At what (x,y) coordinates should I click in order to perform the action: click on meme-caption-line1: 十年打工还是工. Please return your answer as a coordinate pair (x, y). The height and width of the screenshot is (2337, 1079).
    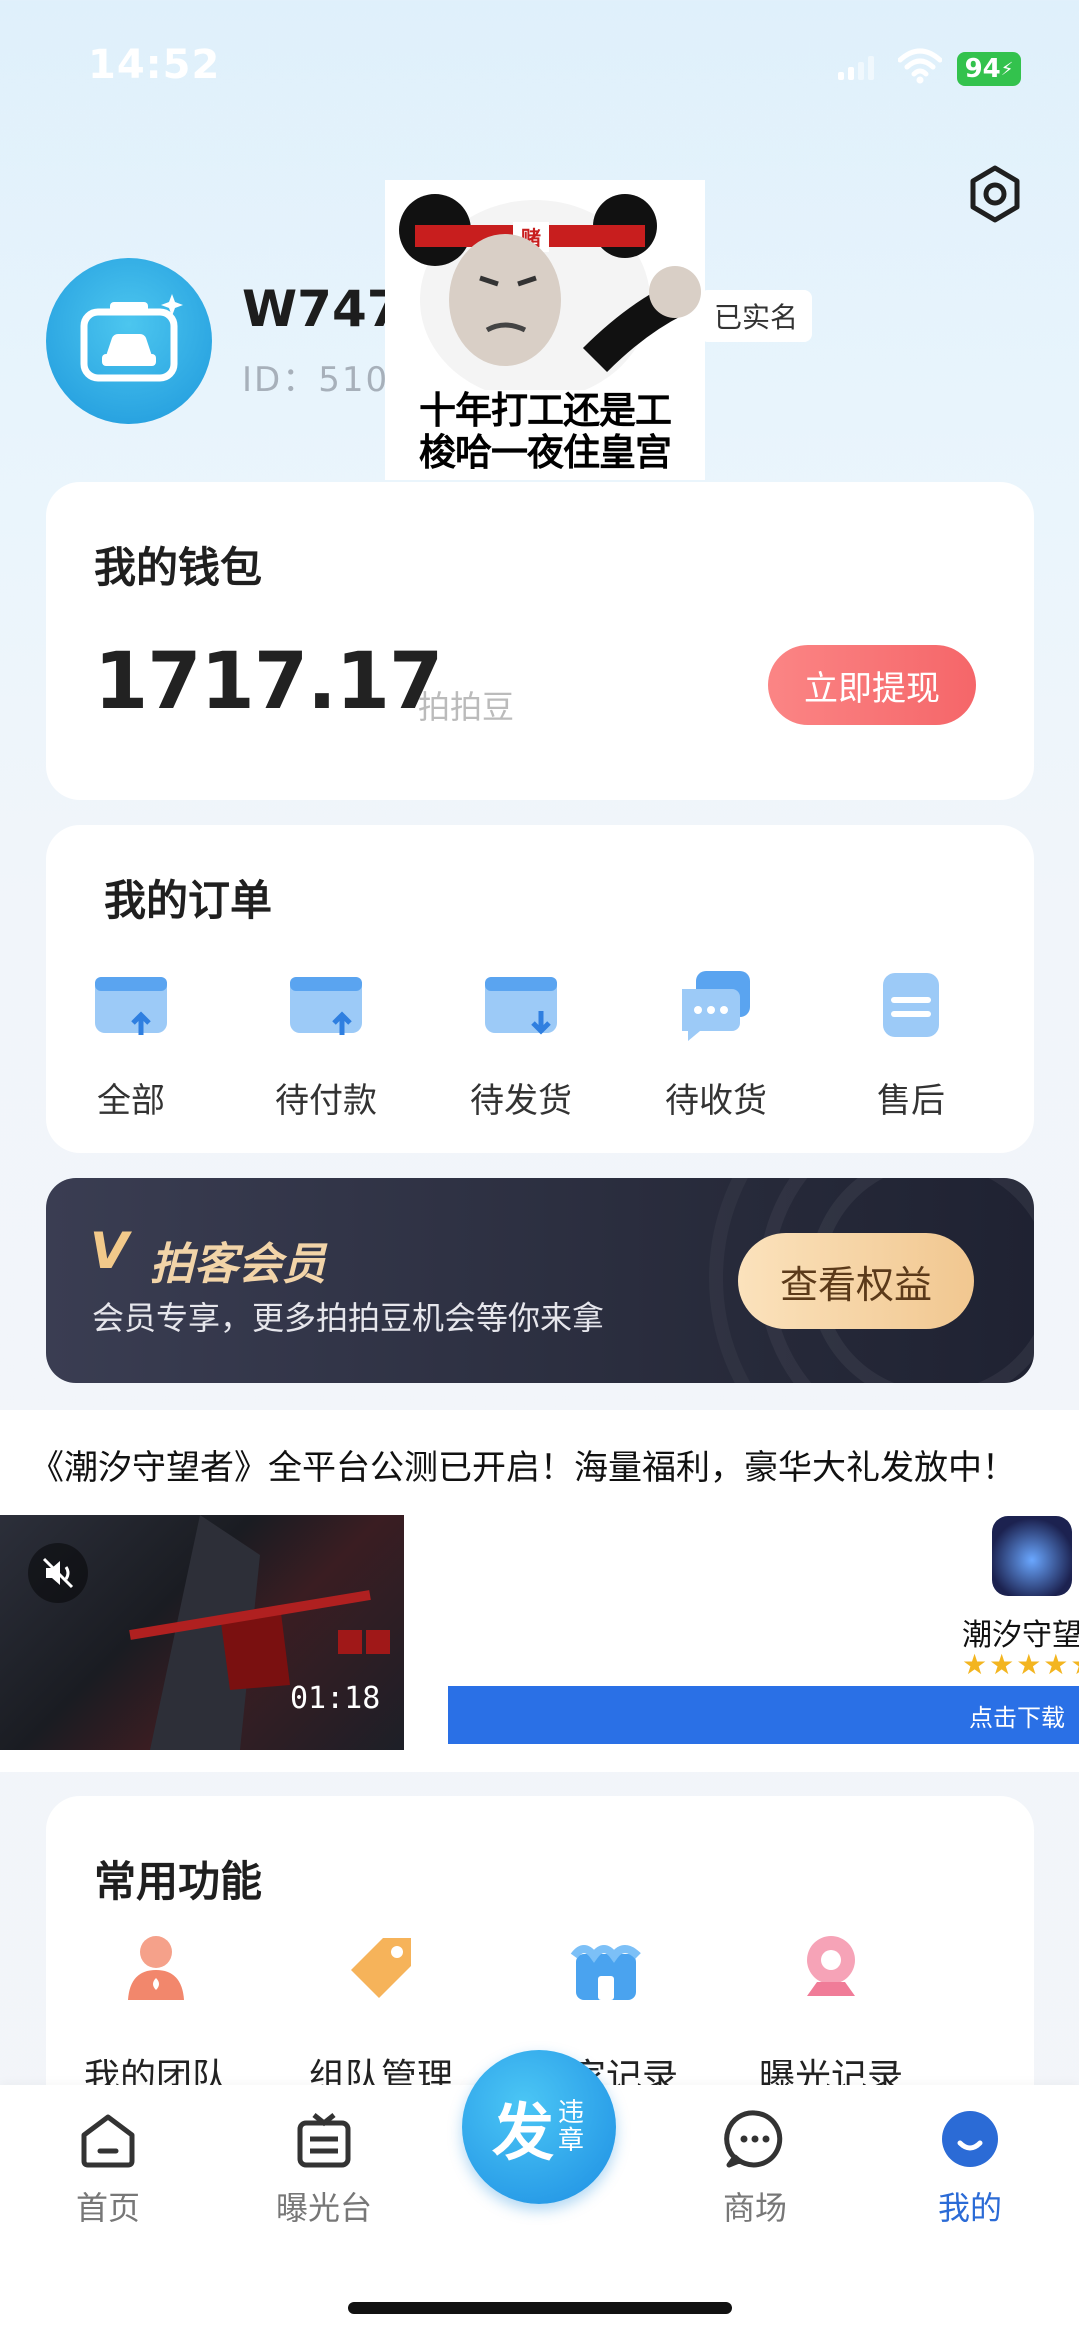
    Looking at the image, I should click on (545, 410).